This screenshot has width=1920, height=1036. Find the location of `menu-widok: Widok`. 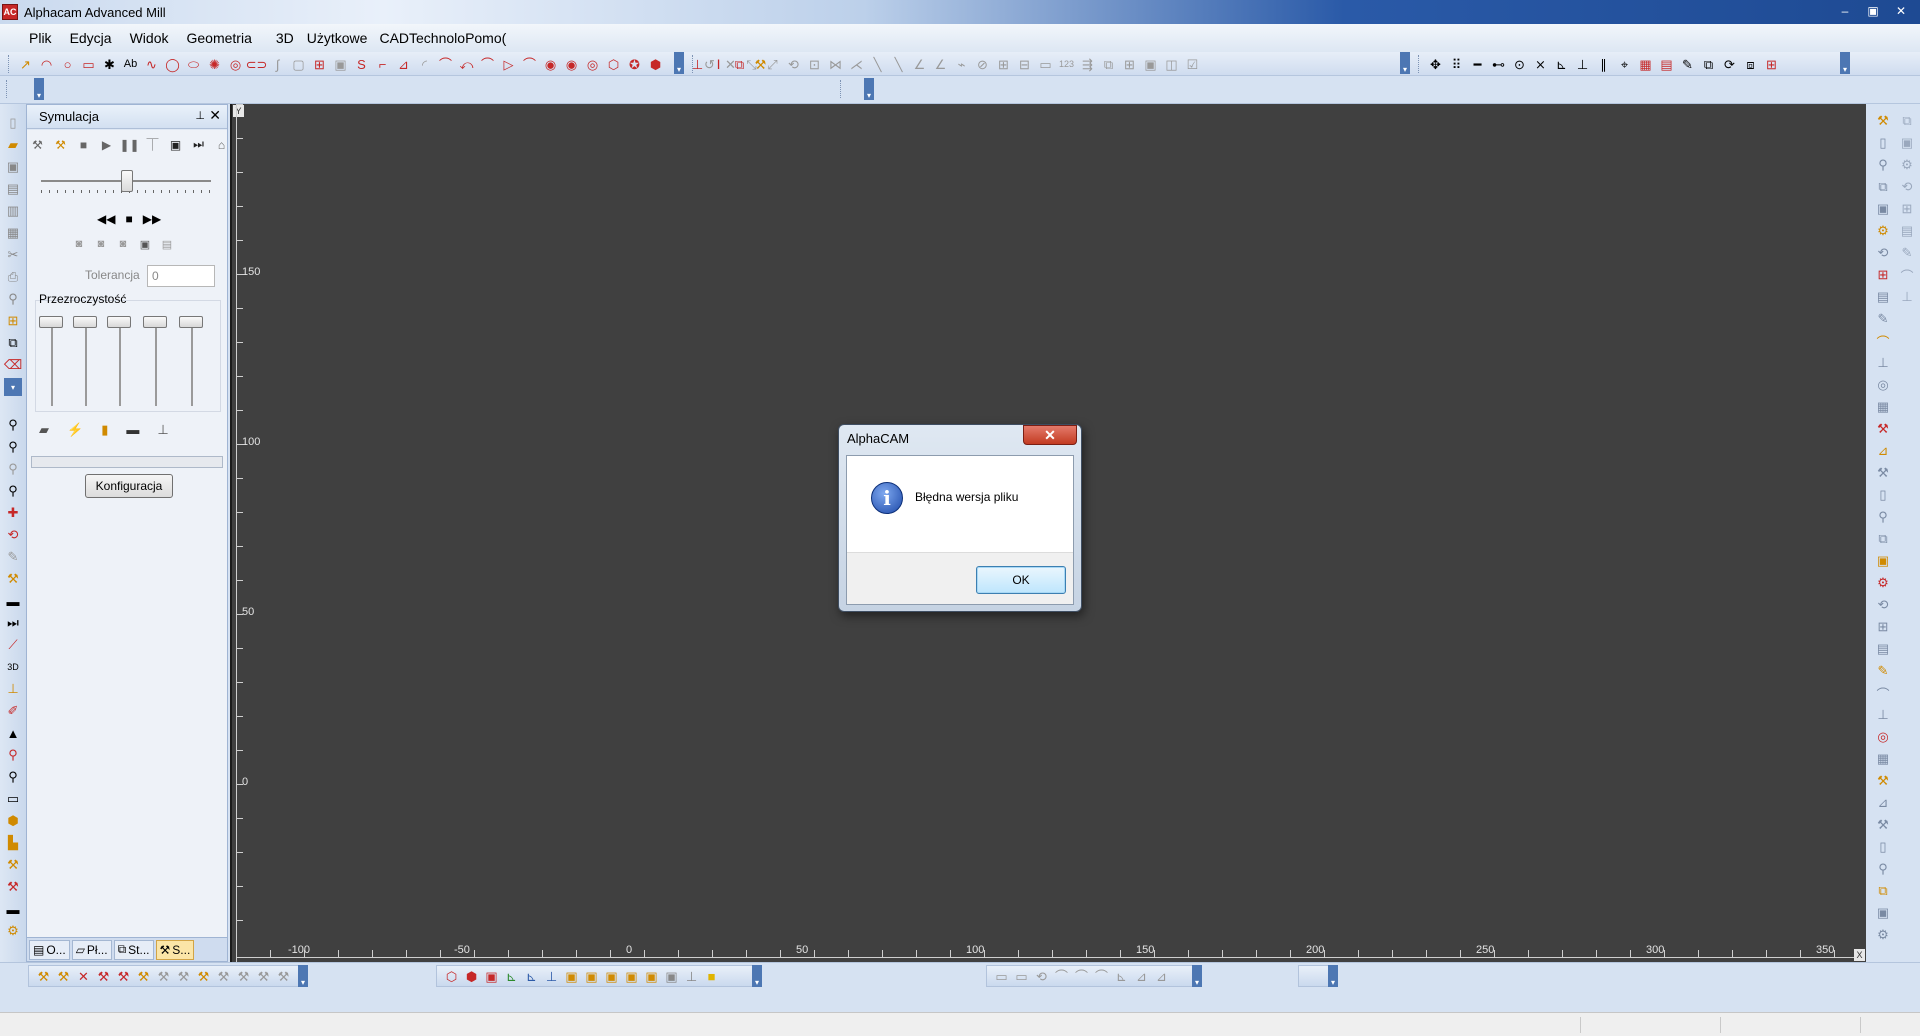

menu-widok: Widok is located at coordinates (149, 38).